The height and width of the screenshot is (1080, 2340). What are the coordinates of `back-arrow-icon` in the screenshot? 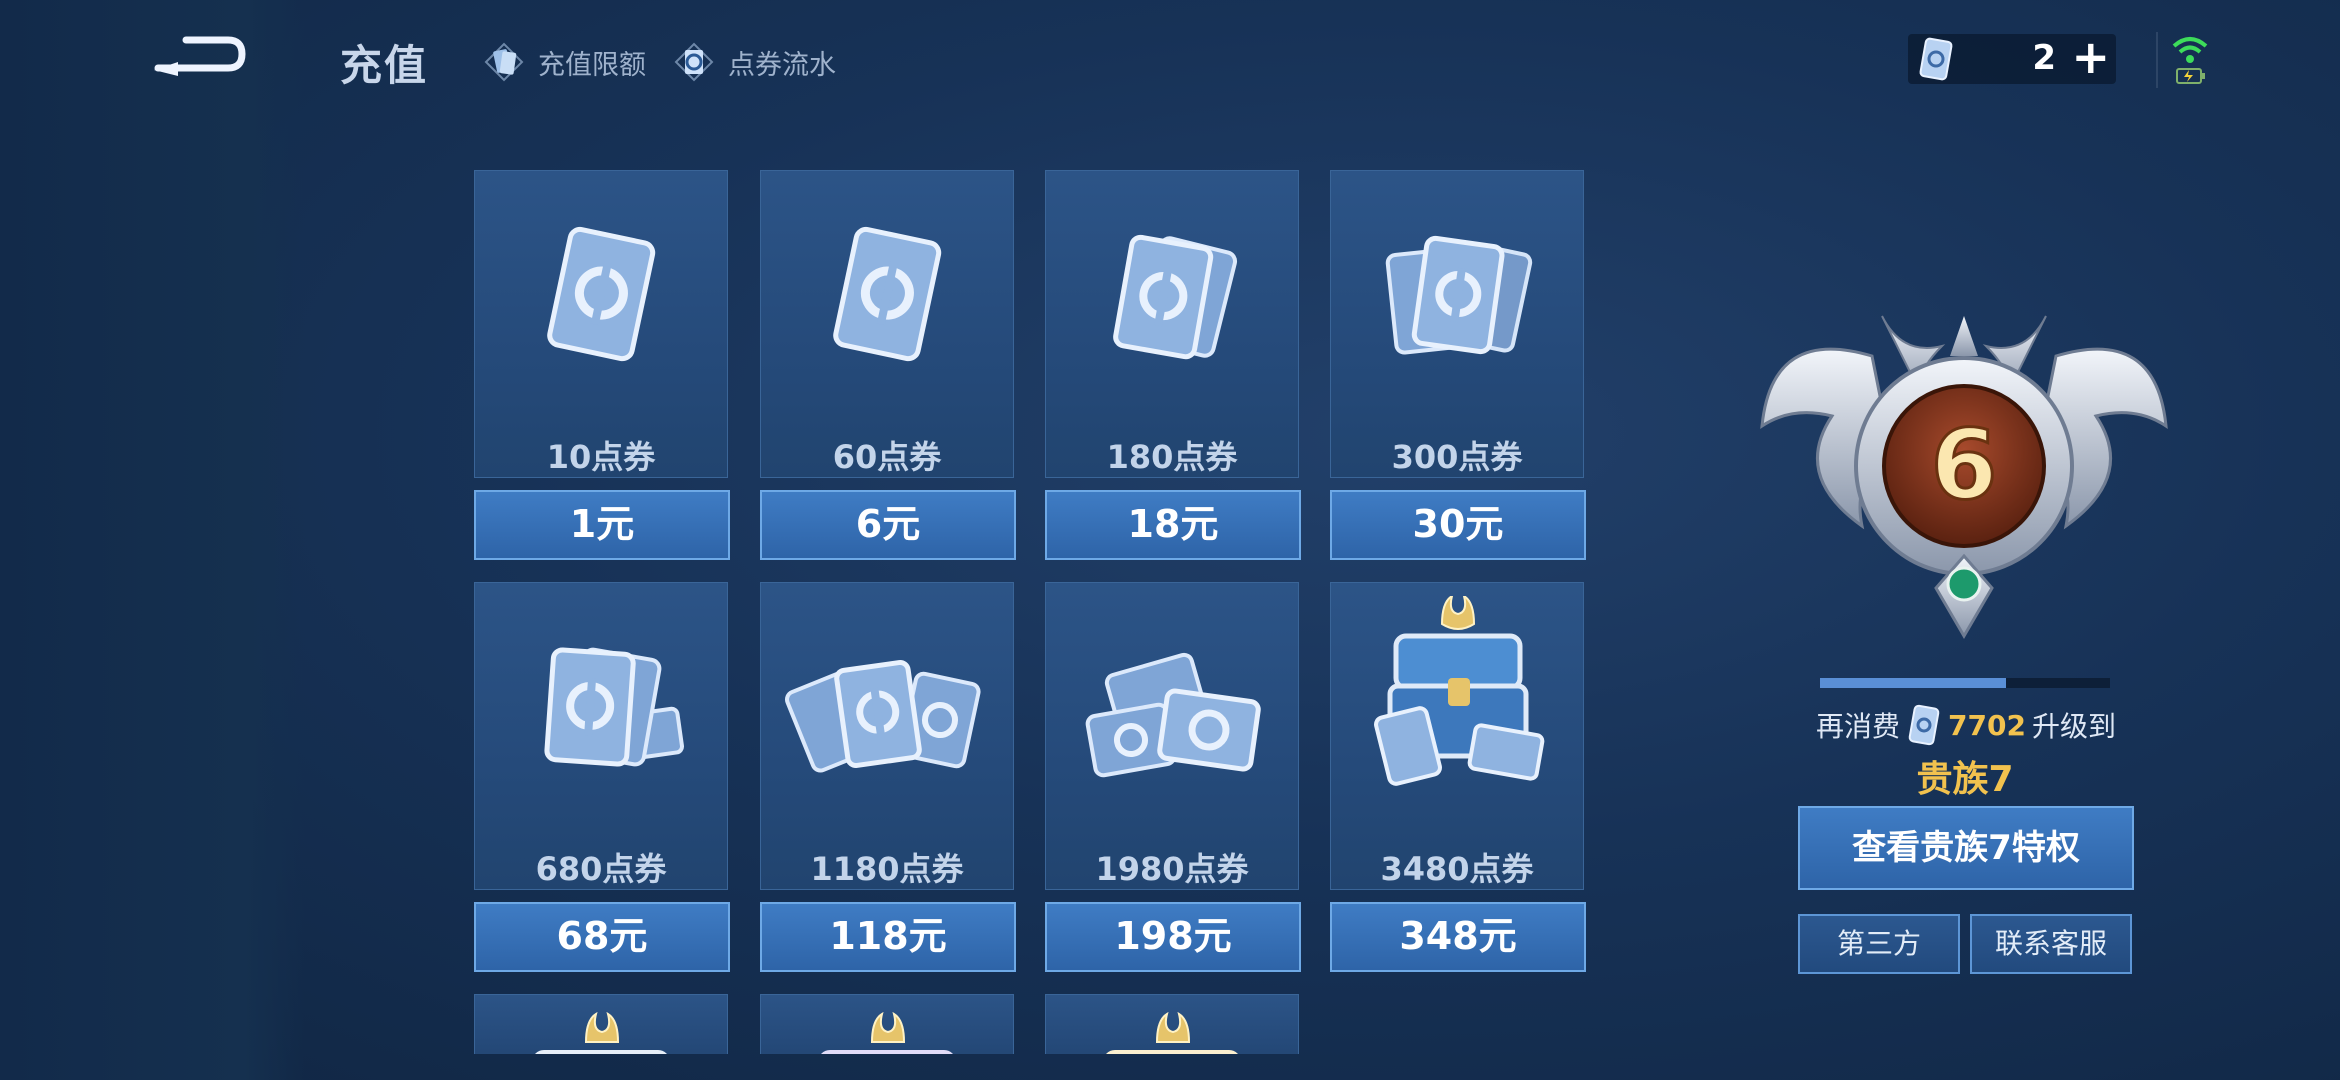 It's located at (198, 56).